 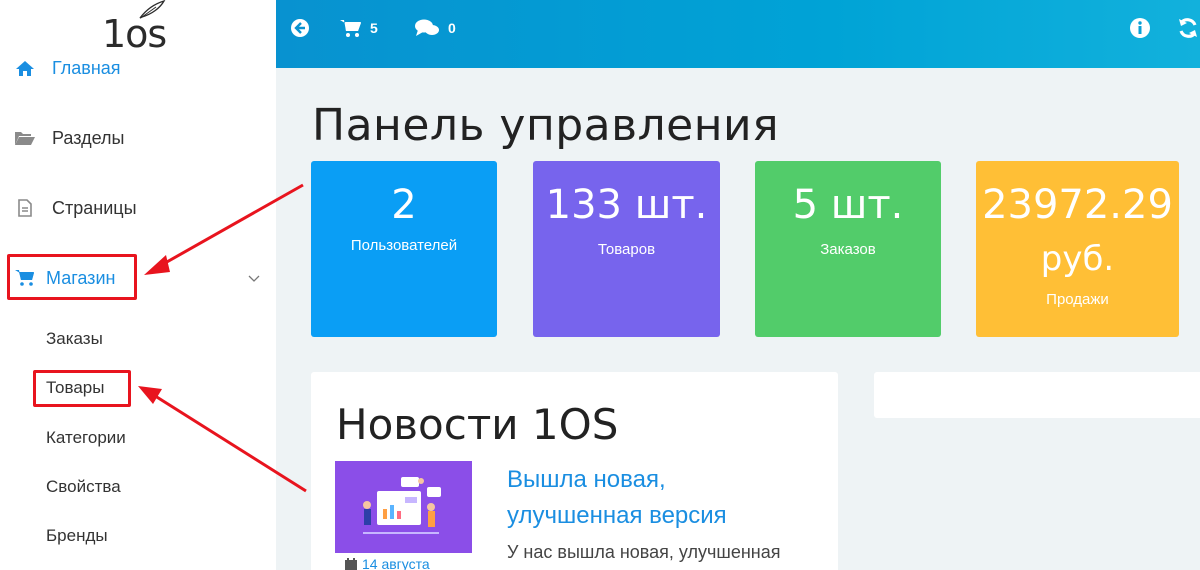 What do you see at coordinates (88, 137) in the screenshot?
I see `sidebar-item-label: Разделы` at bounding box center [88, 137].